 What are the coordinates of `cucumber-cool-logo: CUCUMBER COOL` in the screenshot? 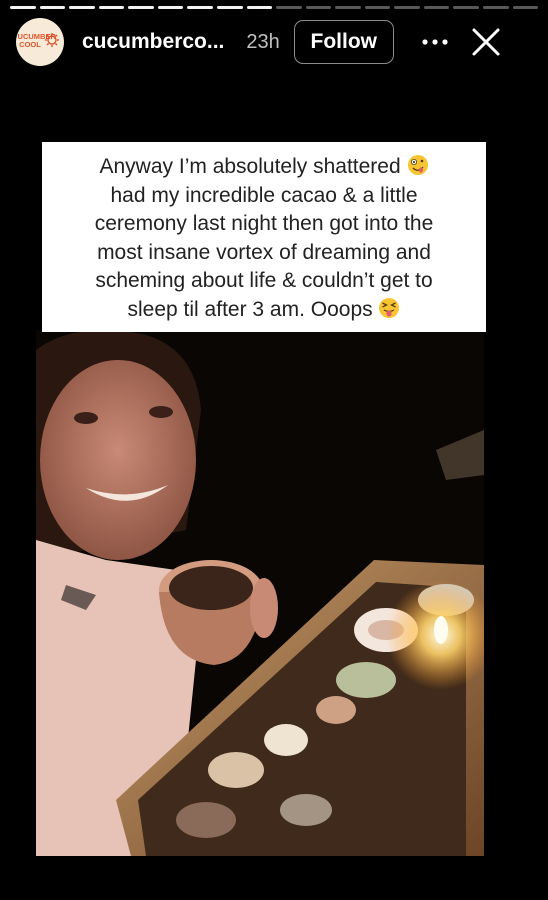 It's located at (39, 42).